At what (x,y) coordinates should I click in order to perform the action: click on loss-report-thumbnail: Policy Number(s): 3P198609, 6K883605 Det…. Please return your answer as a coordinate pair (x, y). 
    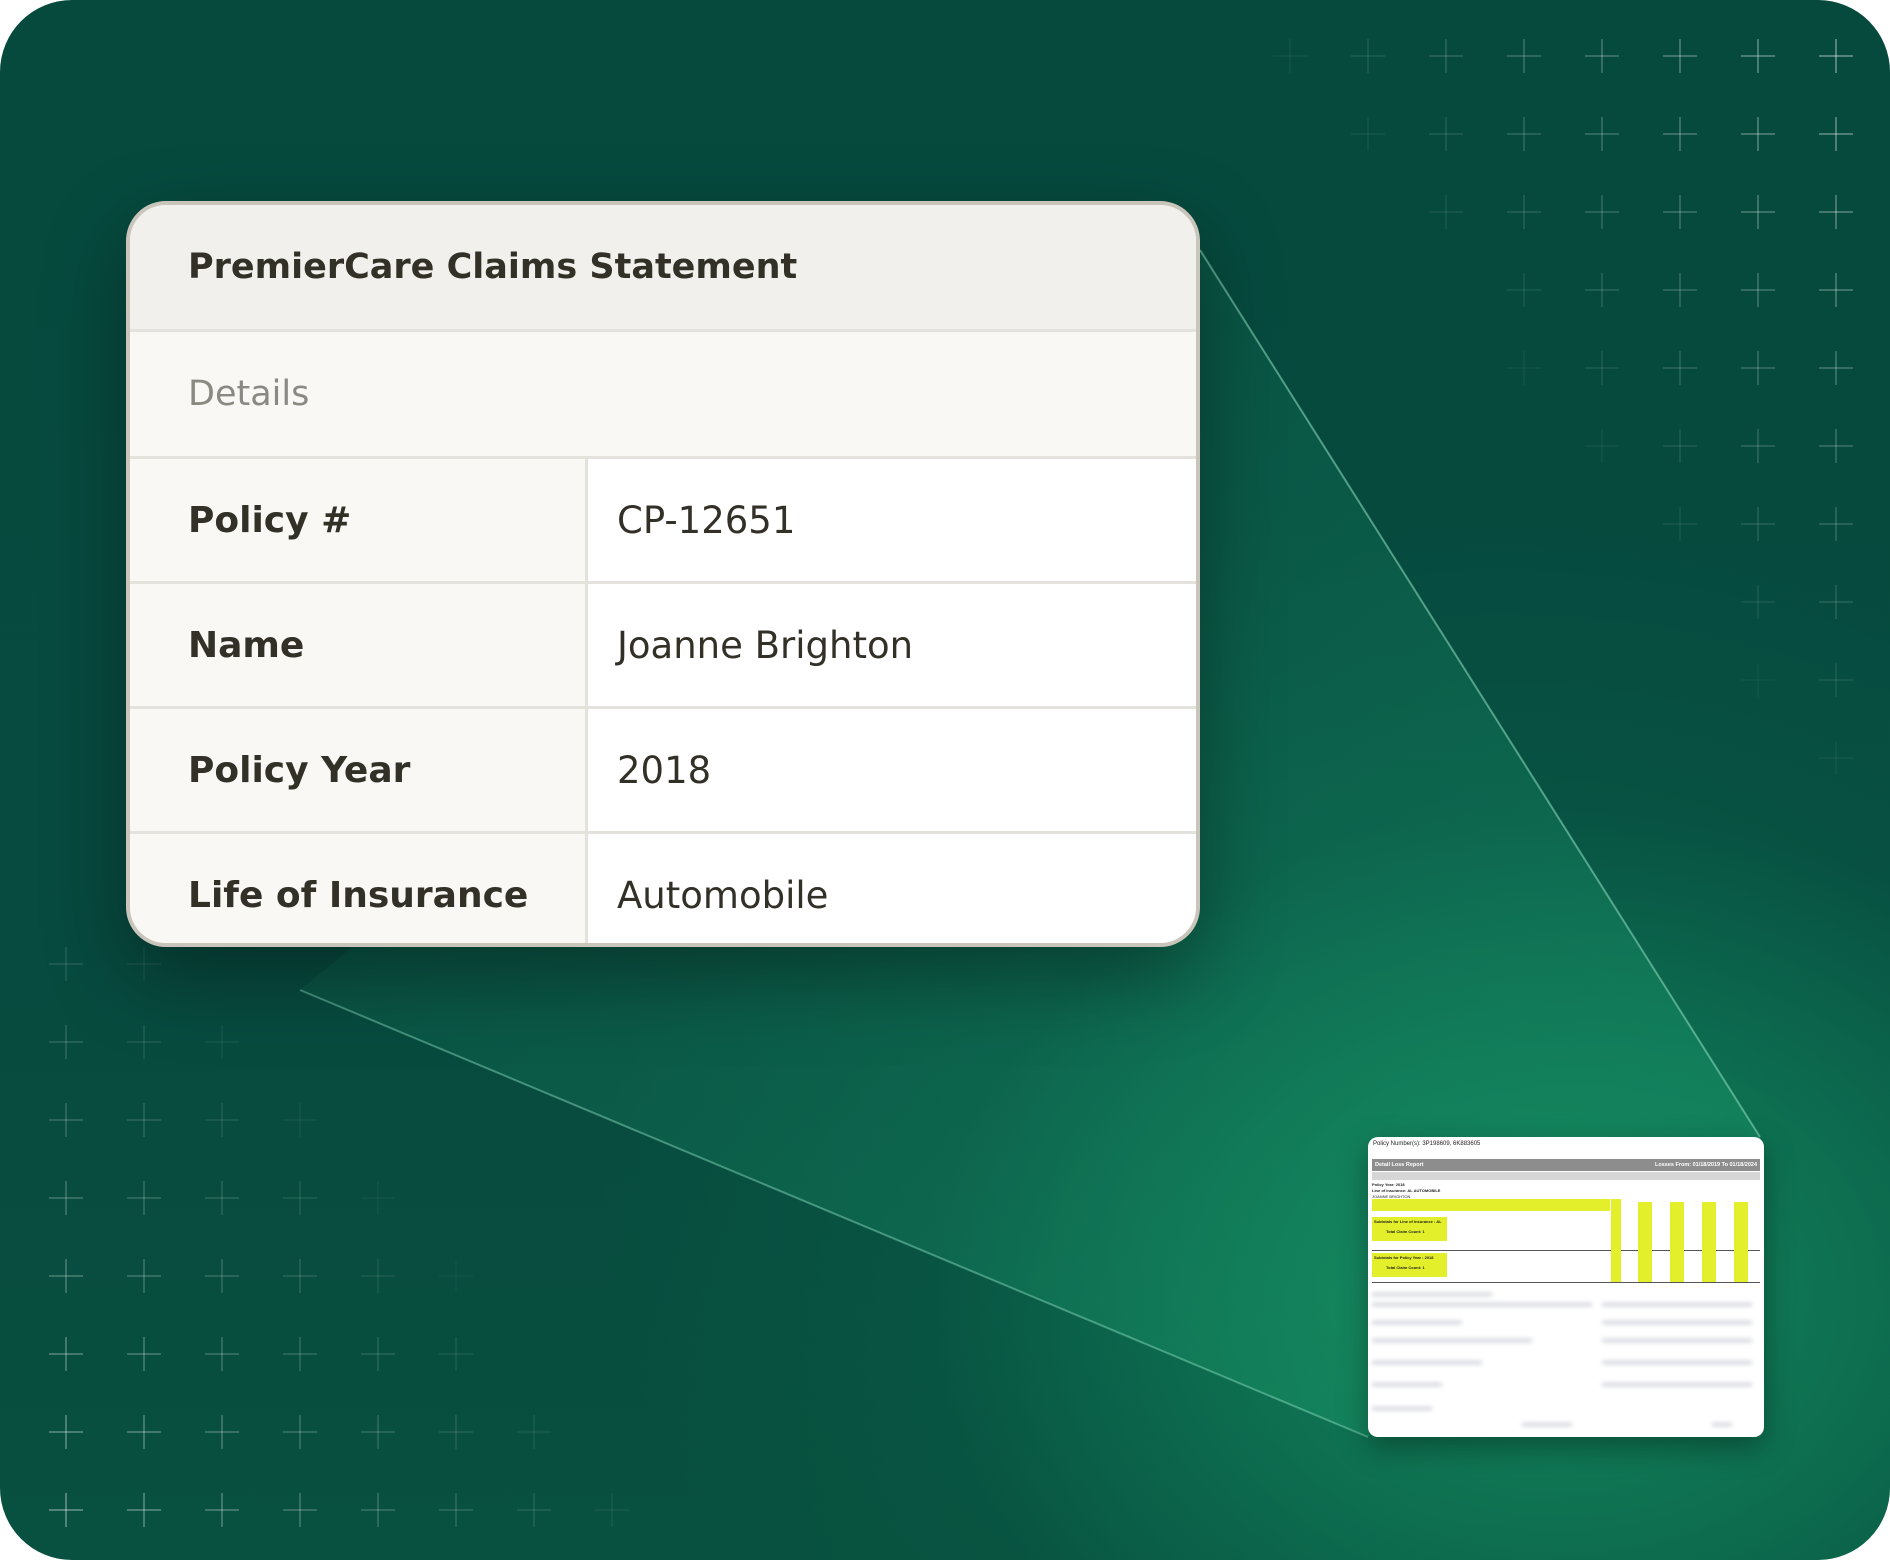
    Looking at the image, I should click on (1566, 1287).